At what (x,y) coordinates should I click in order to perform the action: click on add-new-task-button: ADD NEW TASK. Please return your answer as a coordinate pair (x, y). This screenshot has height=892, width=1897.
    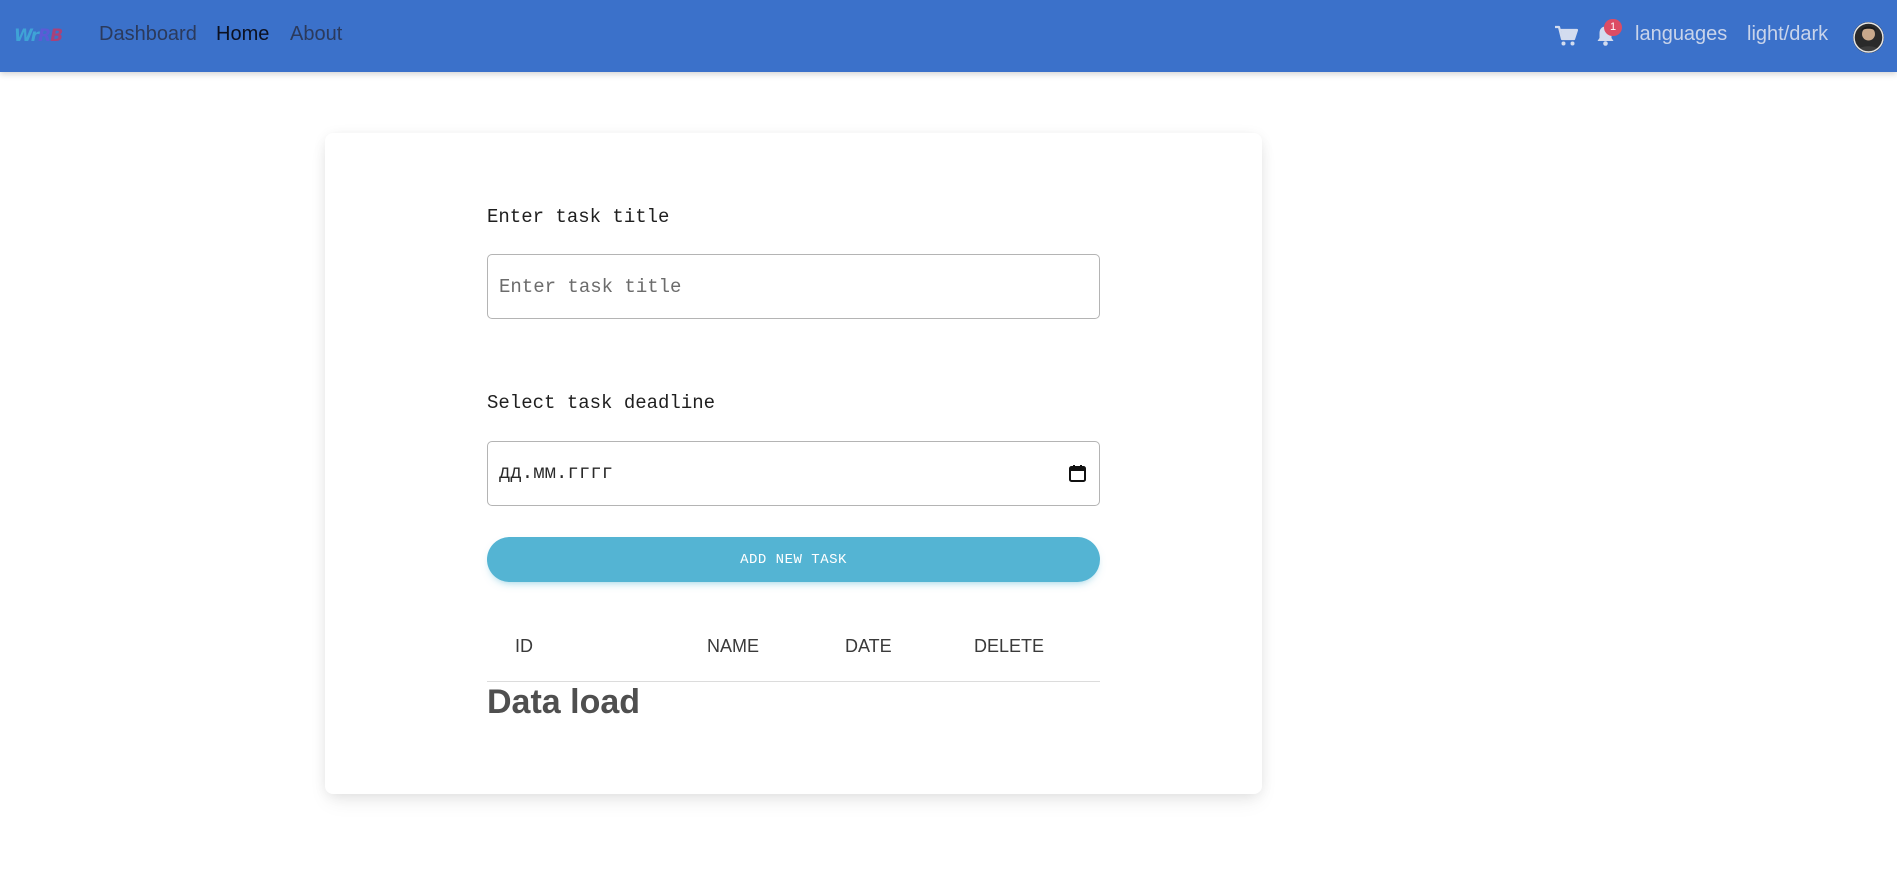
    Looking at the image, I should click on (793, 559).